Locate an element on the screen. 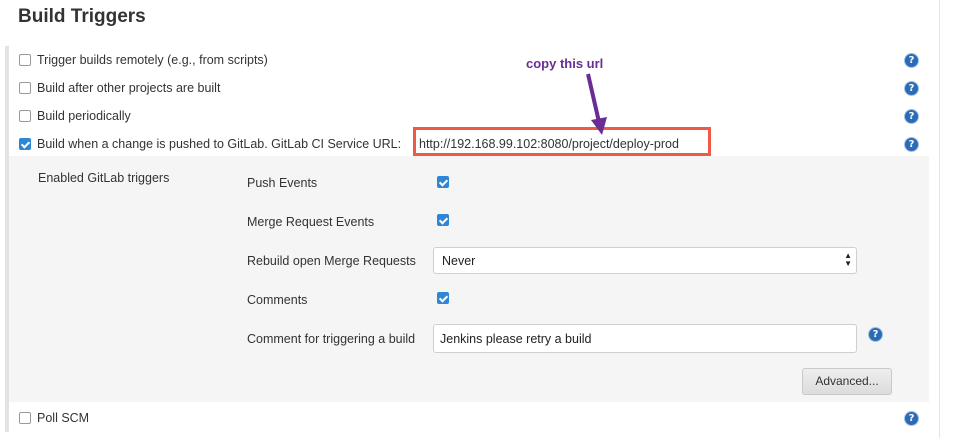 Image resolution: width=955 pixels, height=438 pixels. merge-request-events-label: Merge Request Events is located at coordinates (311, 222).